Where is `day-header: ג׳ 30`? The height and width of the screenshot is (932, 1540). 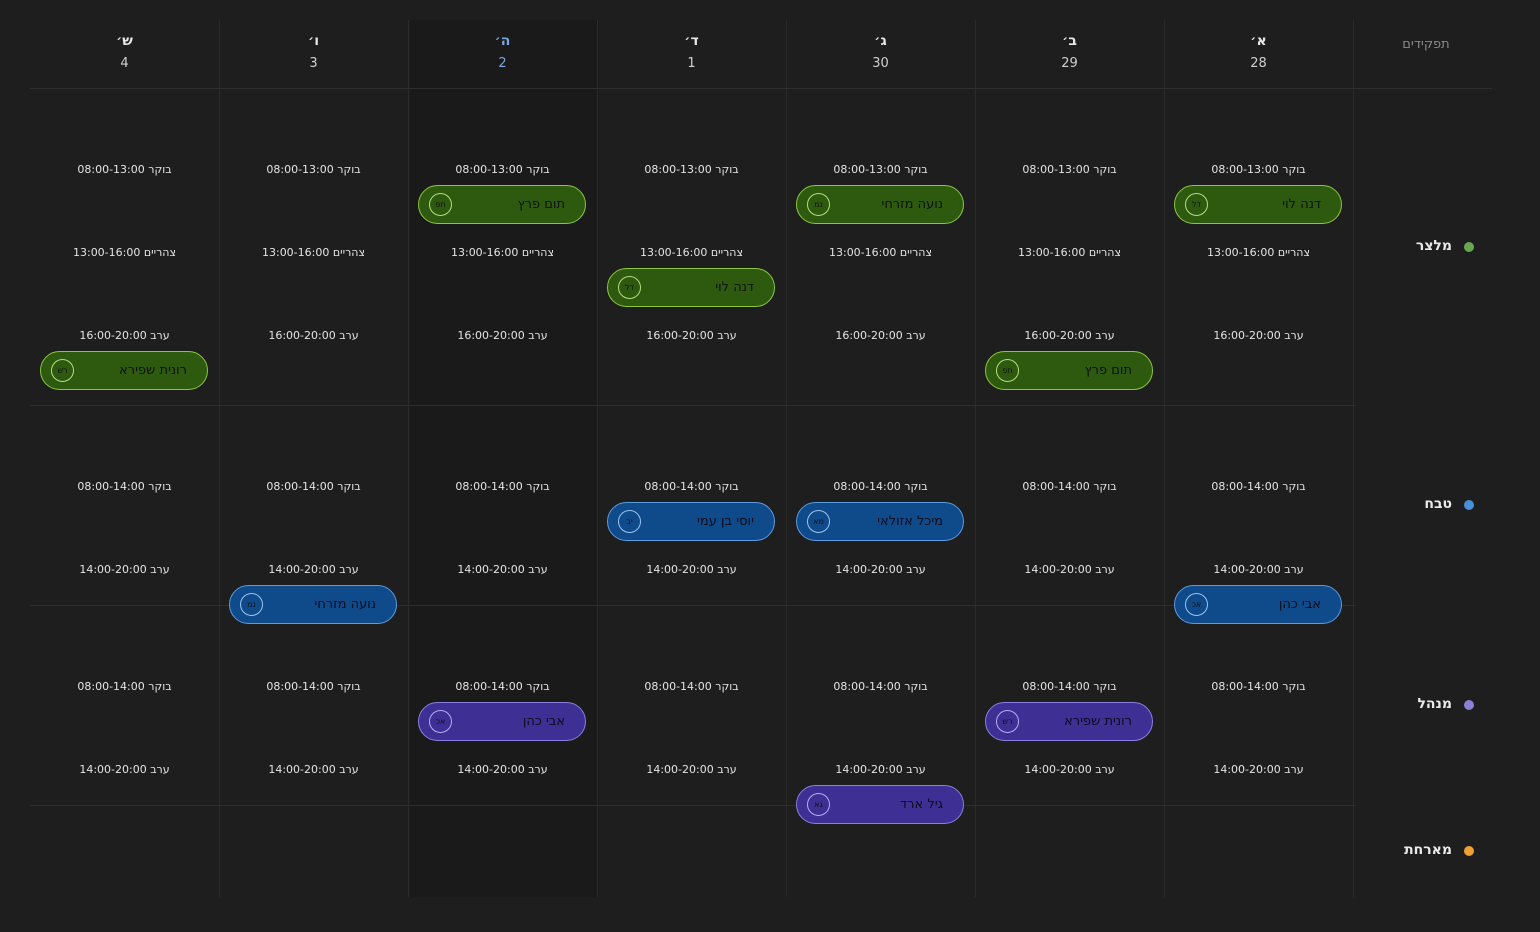
day-header: ג׳ 30 is located at coordinates (880, 54).